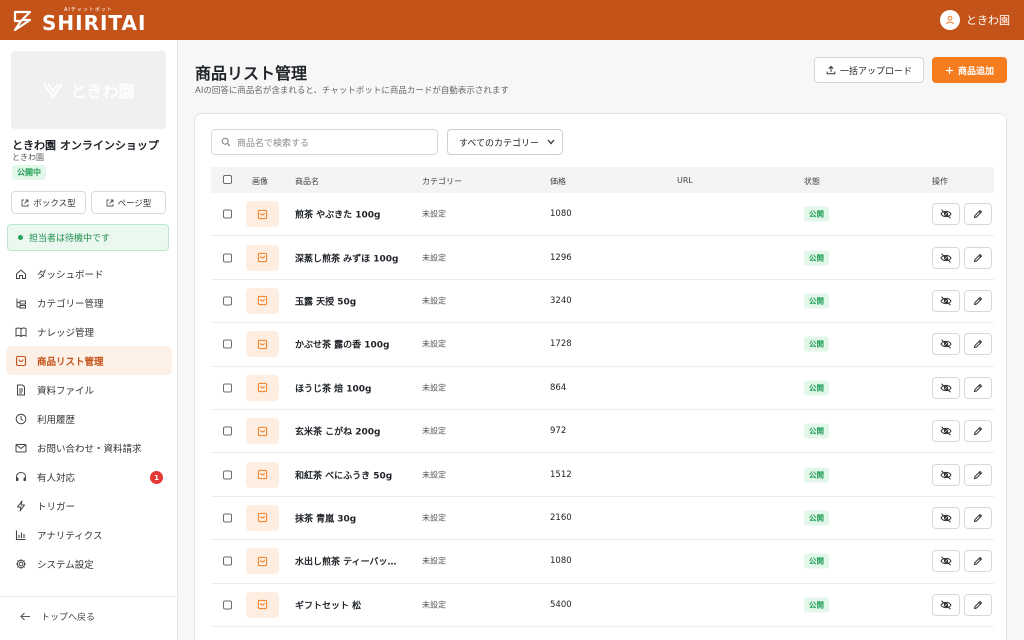 This screenshot has height=640, width=1024. Describe the element at coordinates (57, 616) in the screenshot. I see `back-to-top-link: トップへ戻る` at that location.